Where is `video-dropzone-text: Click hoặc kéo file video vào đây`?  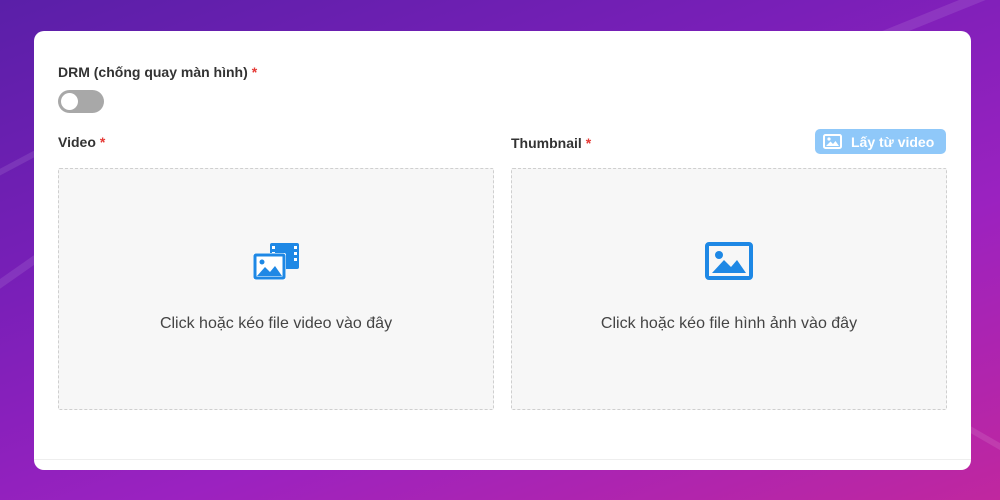
video-dropzone-text: Click hoặc kéo file video vào đây is located at coordinates (276, 323).